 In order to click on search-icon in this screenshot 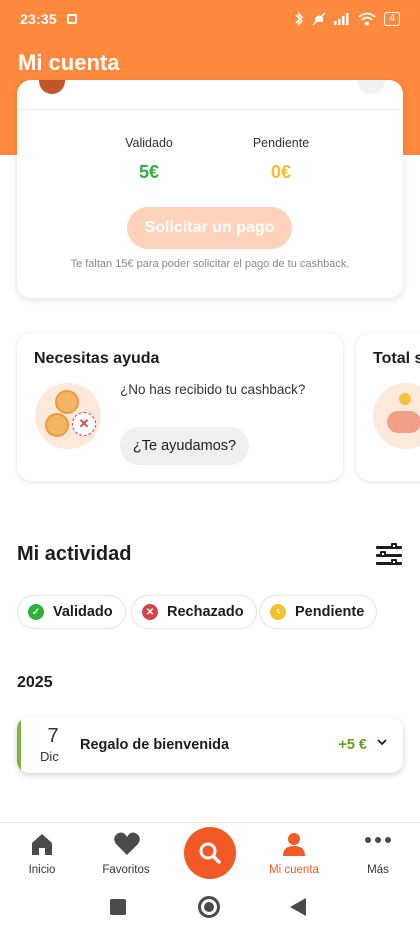, I will do `click(210, 853)`.